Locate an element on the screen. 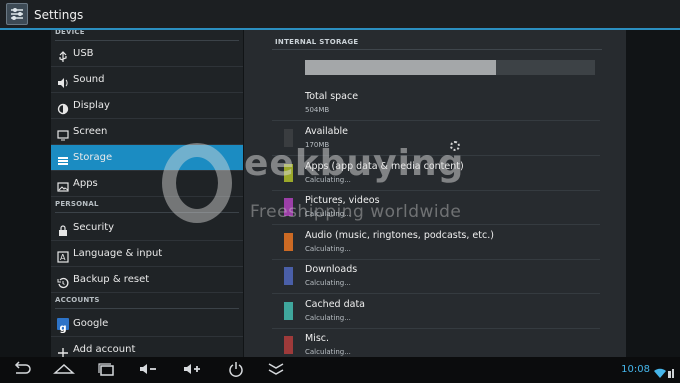 The image size is (680, 383). menu-item-google: g Google is located at coordinates (147, 324).